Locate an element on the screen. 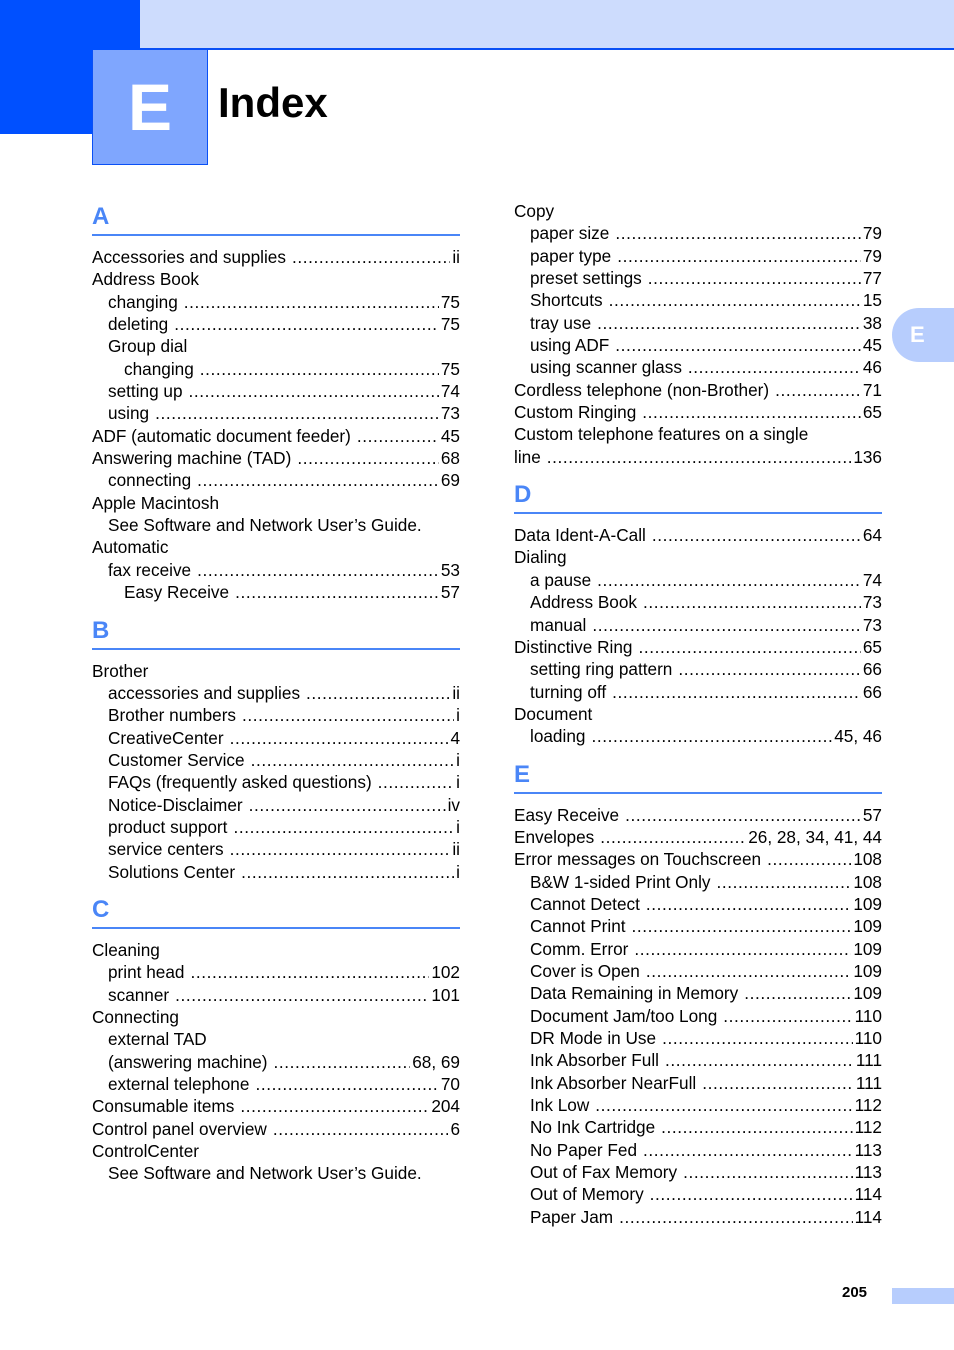 The height and width of the screenshot is (1350, 954). entry-pages: 65 is located at coordinates (872, 647).